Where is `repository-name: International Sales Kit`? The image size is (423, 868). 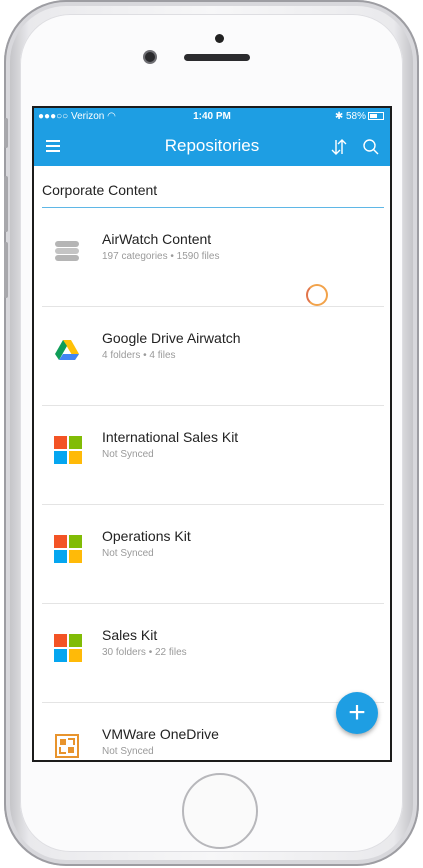
repository-name: International Sales Kit is located at coordinates (170, 437).